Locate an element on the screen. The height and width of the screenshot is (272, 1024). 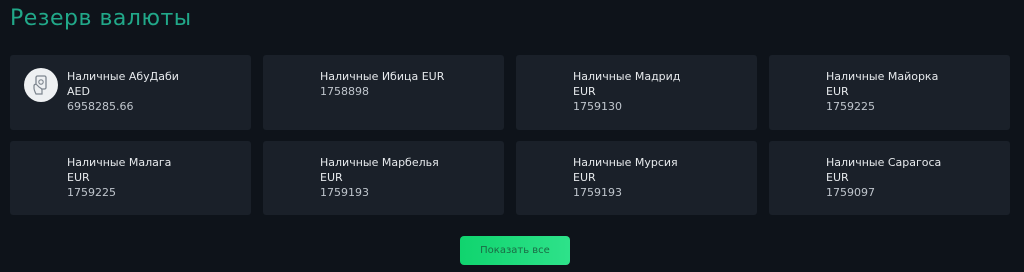
reserve-card-text: Наличные Мадрид EUR 1759130 is located at coordinates (661, 91).